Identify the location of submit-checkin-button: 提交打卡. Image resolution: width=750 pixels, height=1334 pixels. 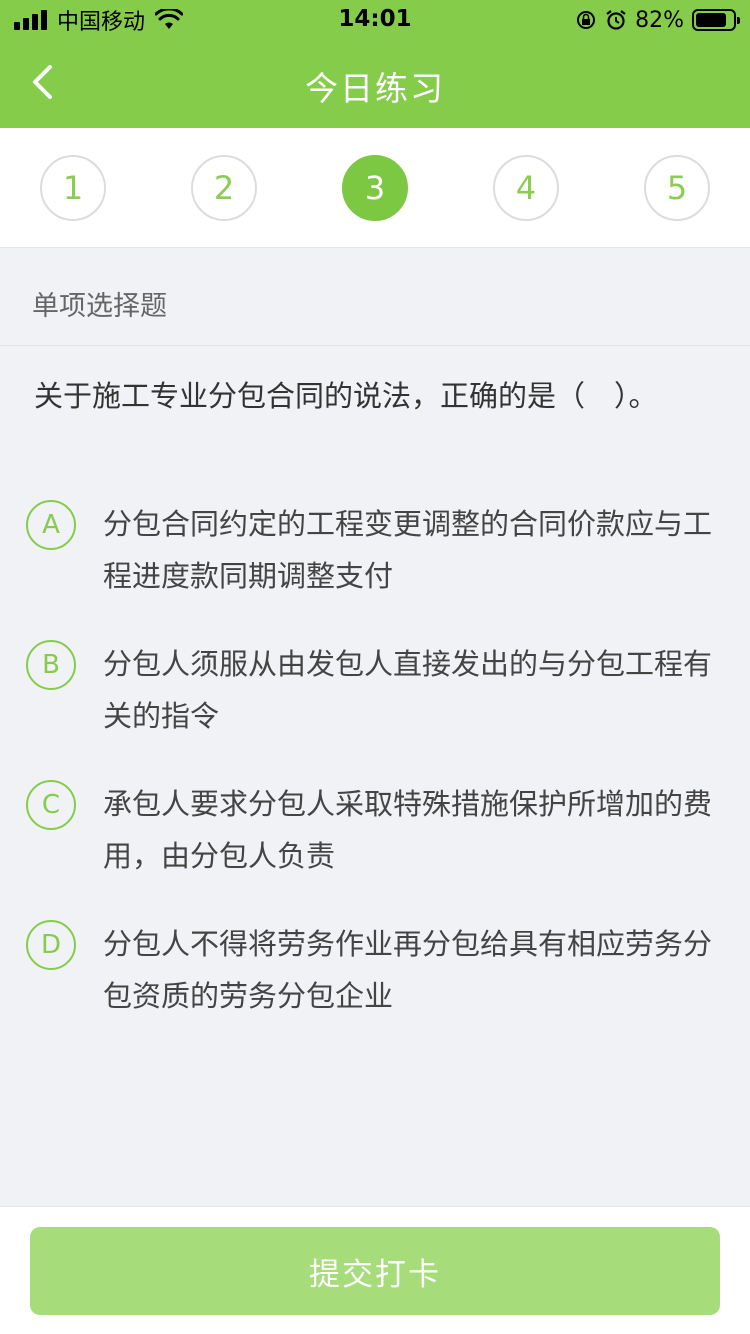
(375, 1271).